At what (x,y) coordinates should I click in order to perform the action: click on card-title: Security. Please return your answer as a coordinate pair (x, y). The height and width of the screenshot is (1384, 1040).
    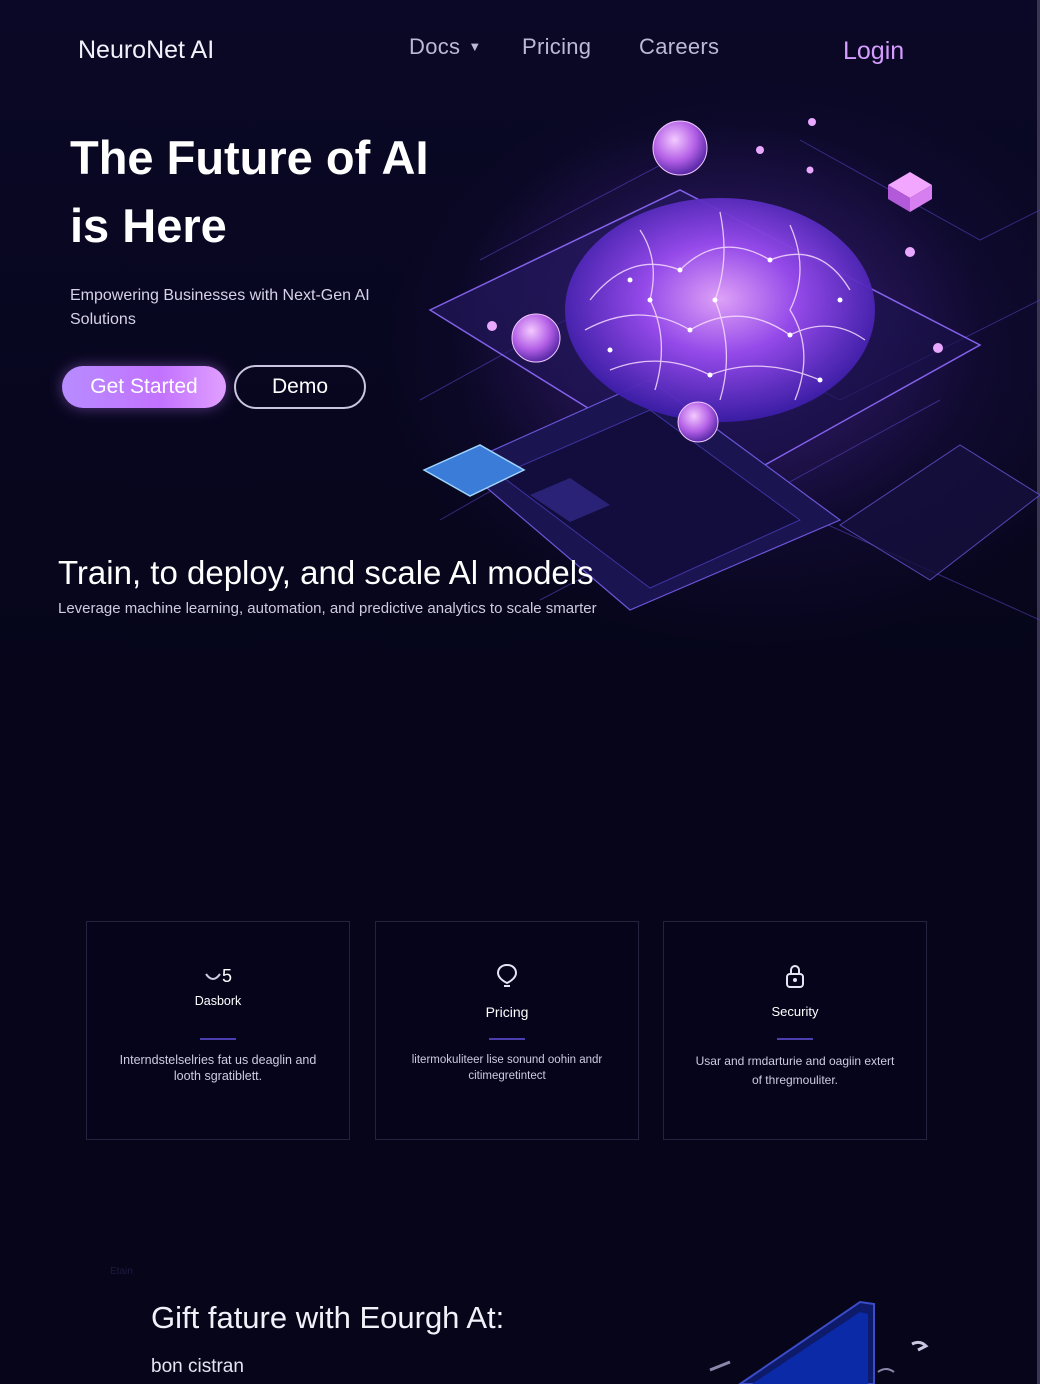
    Looking at the image, I should click on (795, 1011).